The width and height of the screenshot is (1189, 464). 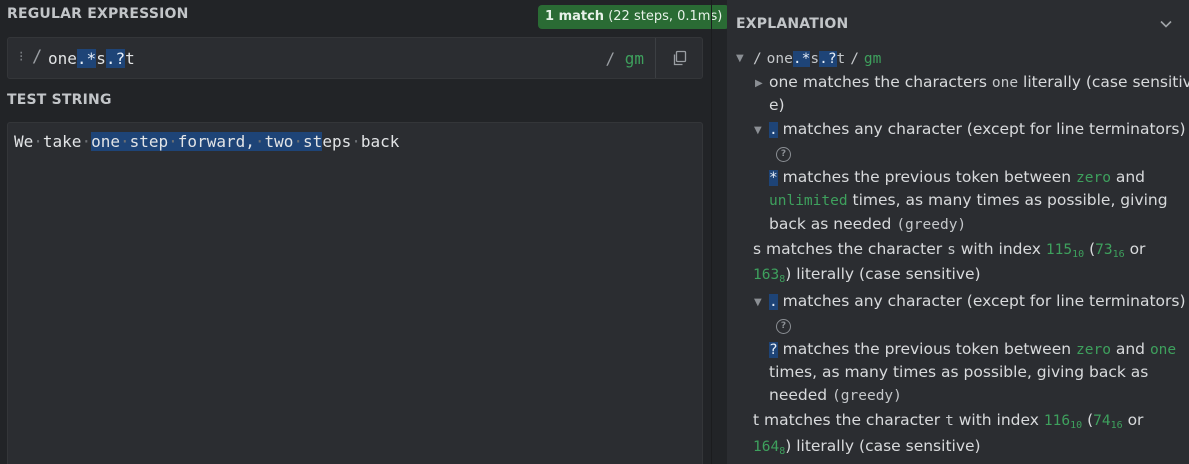 What do you see at coordinates (759, 83) in the screenshot?
I see `expand-triangle-icon: ▶` at bounding box center [759, 83].